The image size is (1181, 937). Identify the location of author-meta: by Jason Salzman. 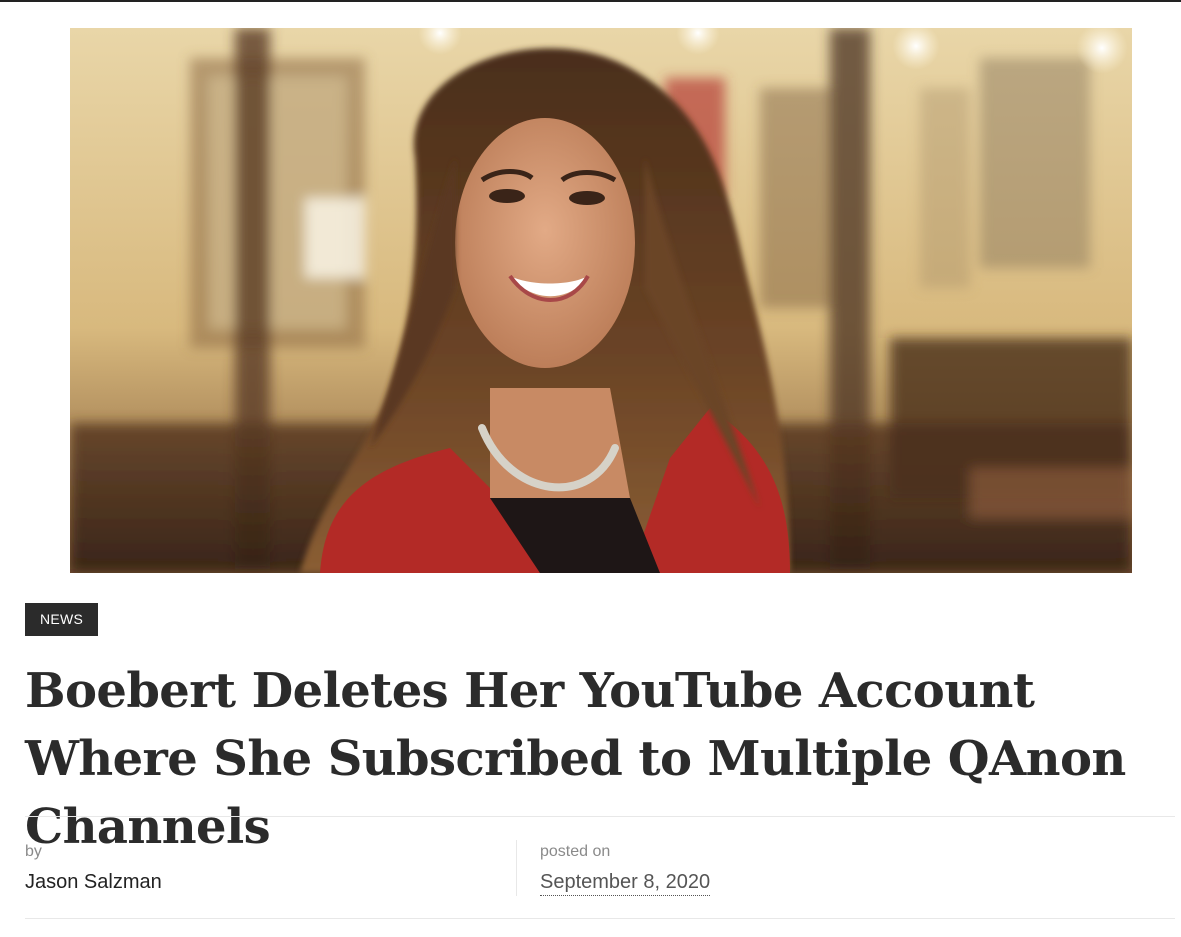
(93, 867).